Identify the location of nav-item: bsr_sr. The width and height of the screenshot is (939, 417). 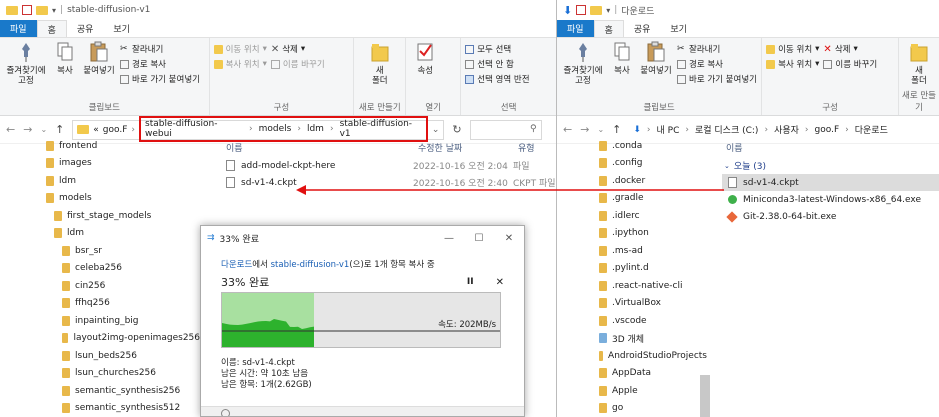
(100, 251).